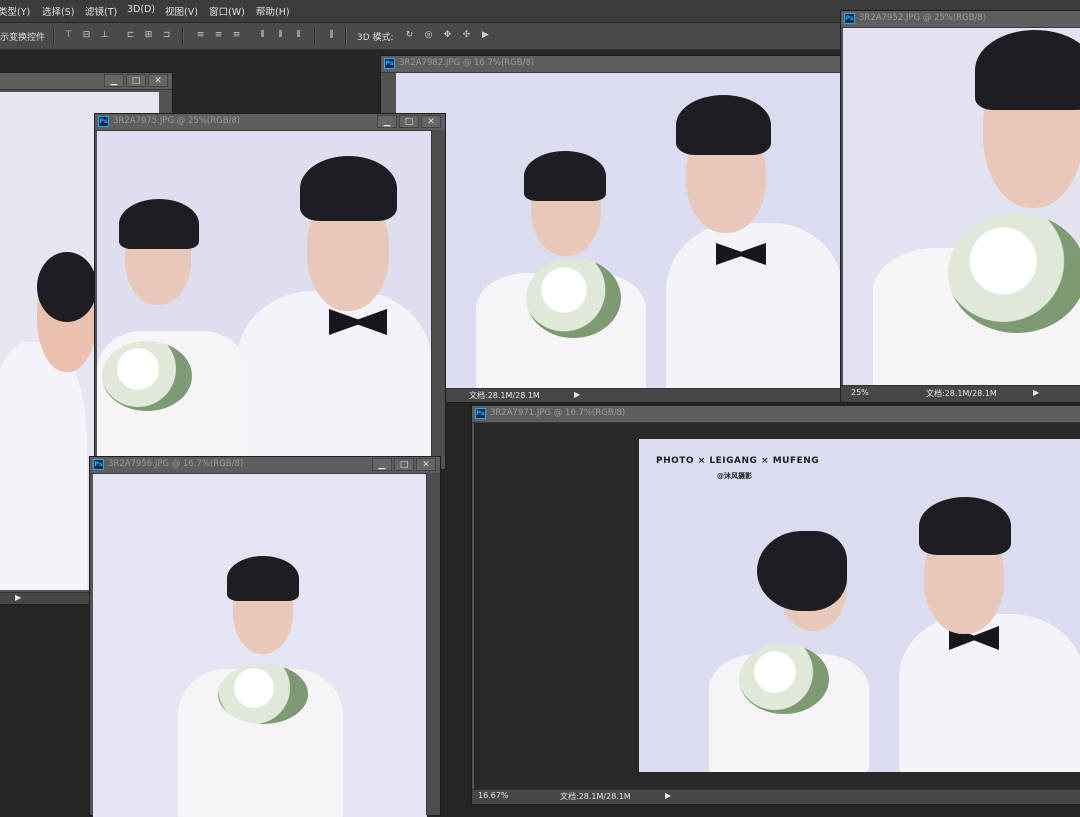 The height and width of the screenshot is (817, 1080). Describe the element at coordinates (176, 464) in the screenshot. I see `window-title: 3R2A7956.JPG @ 16.7%(RGB/8)` at that location.